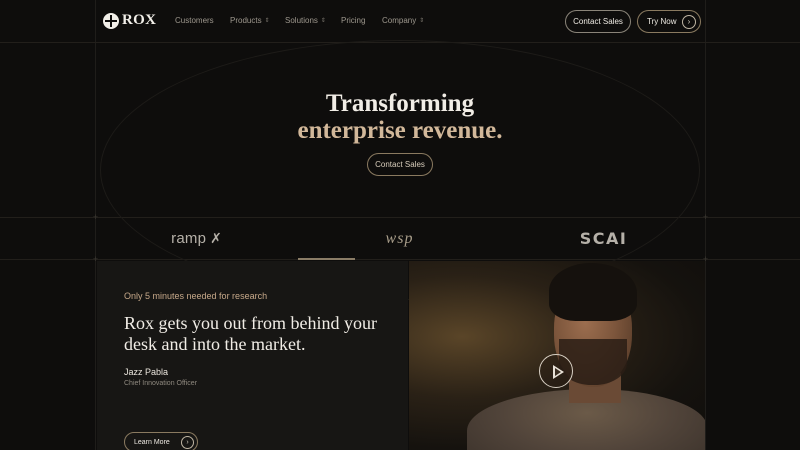 This screenshot has width=800, height=450. I want to click on testimonial-author-role: Chief Innovation Officer, so click(161, 383).